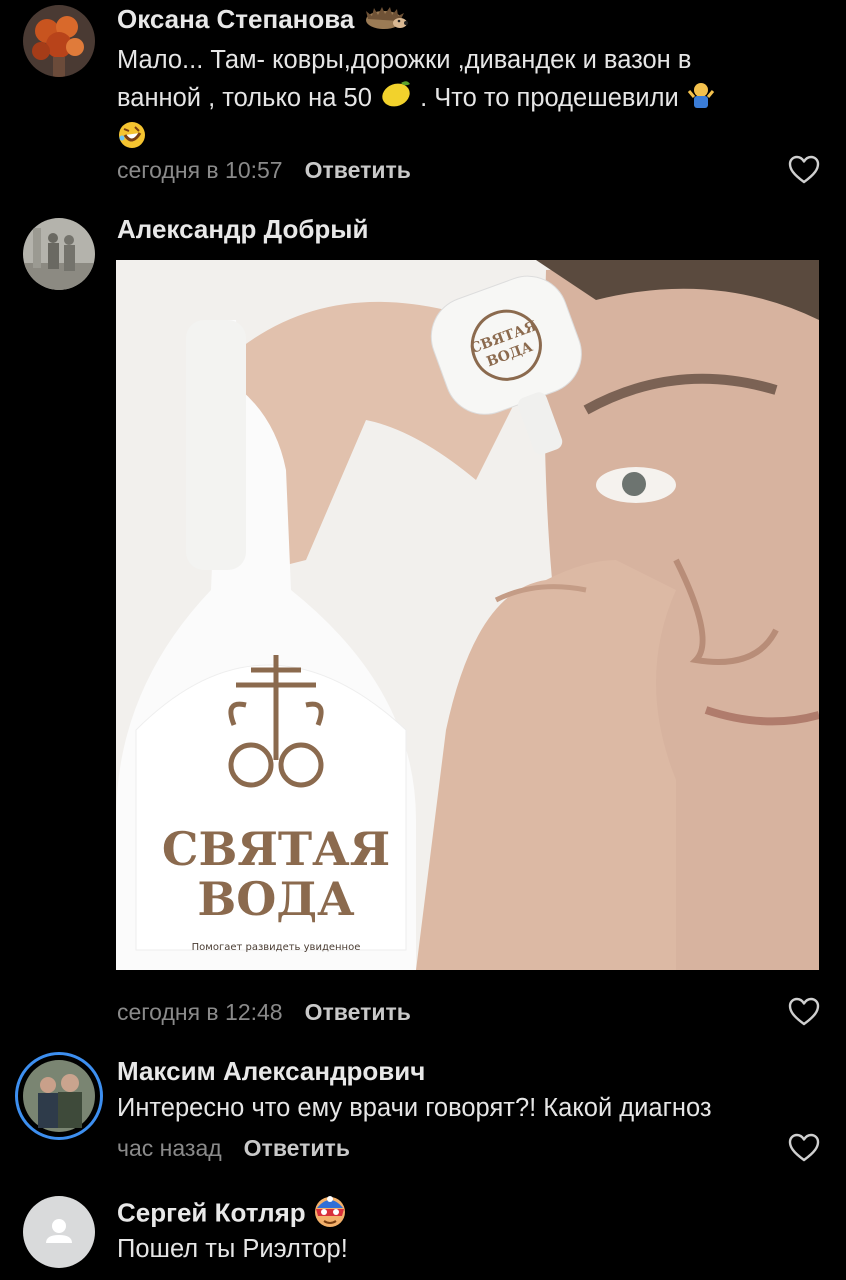 Image resolution: width=846 pixels, height=1280 pixels. Describe the element at coordinates (276, 899) in the screenshot. I see `bottle-title-2: ВОДА` at that location.